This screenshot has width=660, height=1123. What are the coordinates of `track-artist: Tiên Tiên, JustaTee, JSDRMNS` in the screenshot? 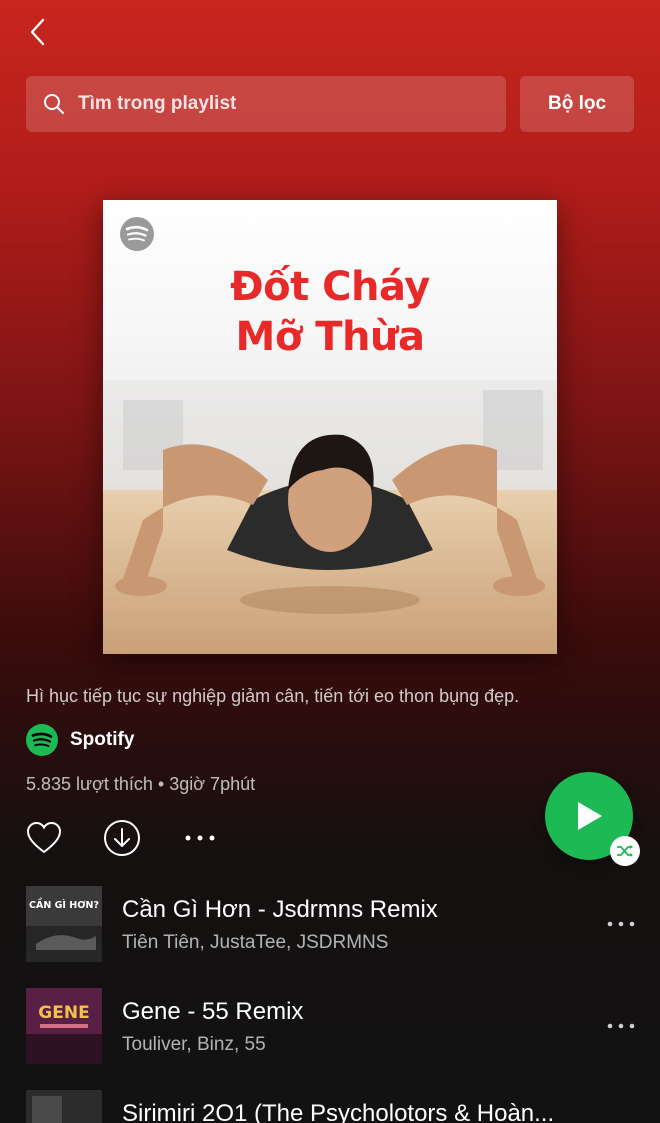 It's located at (255, 942).